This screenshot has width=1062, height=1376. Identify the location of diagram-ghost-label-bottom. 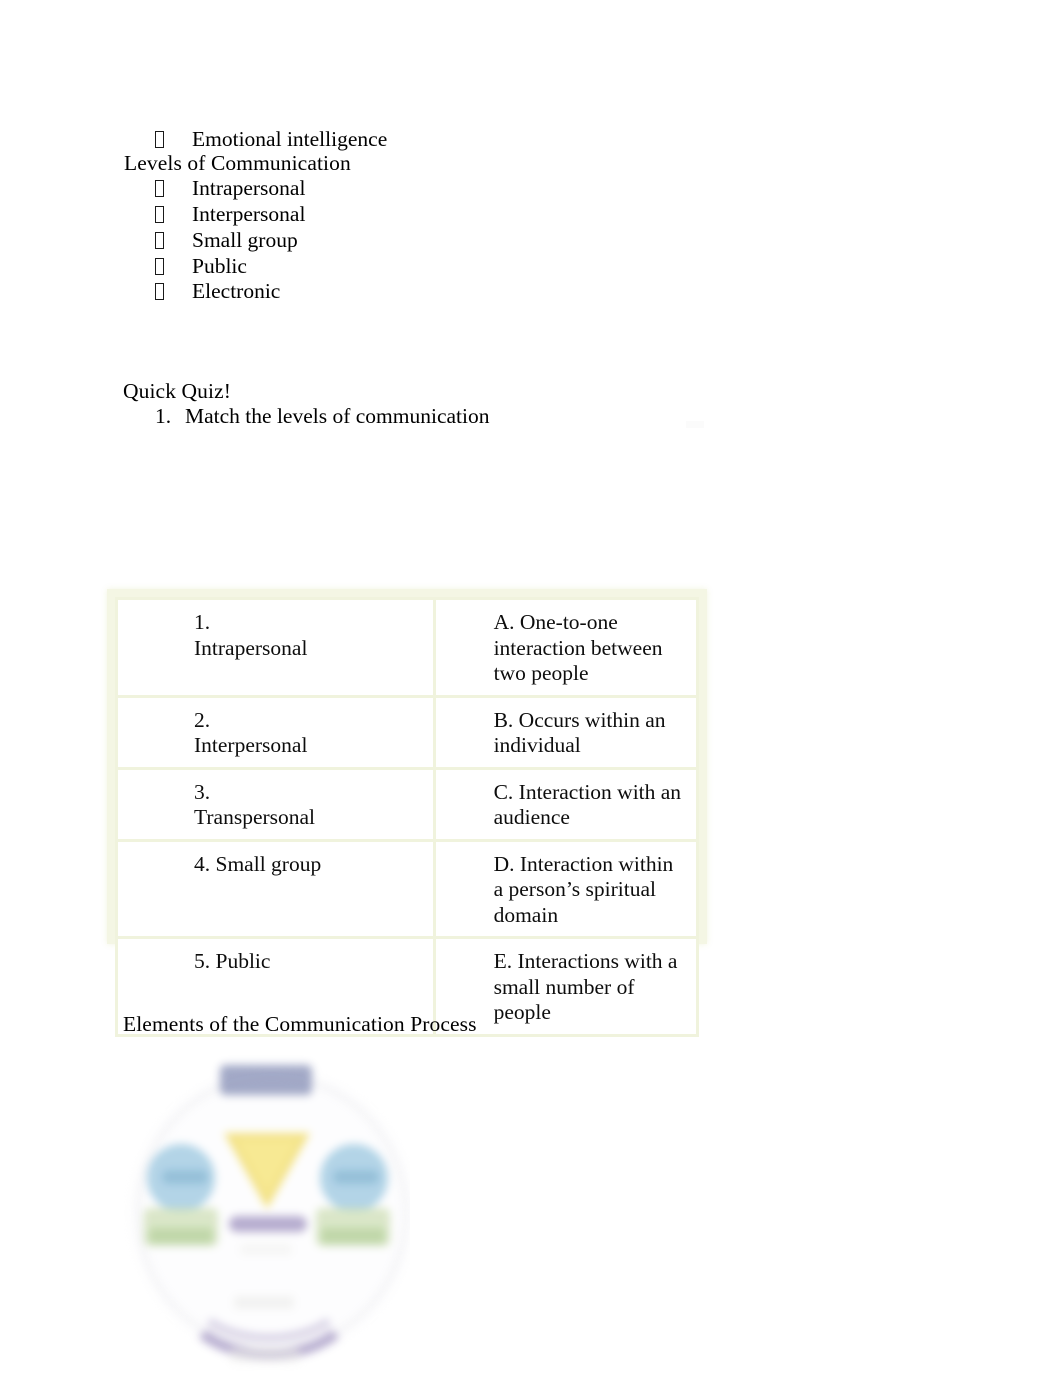
(265, 1355).